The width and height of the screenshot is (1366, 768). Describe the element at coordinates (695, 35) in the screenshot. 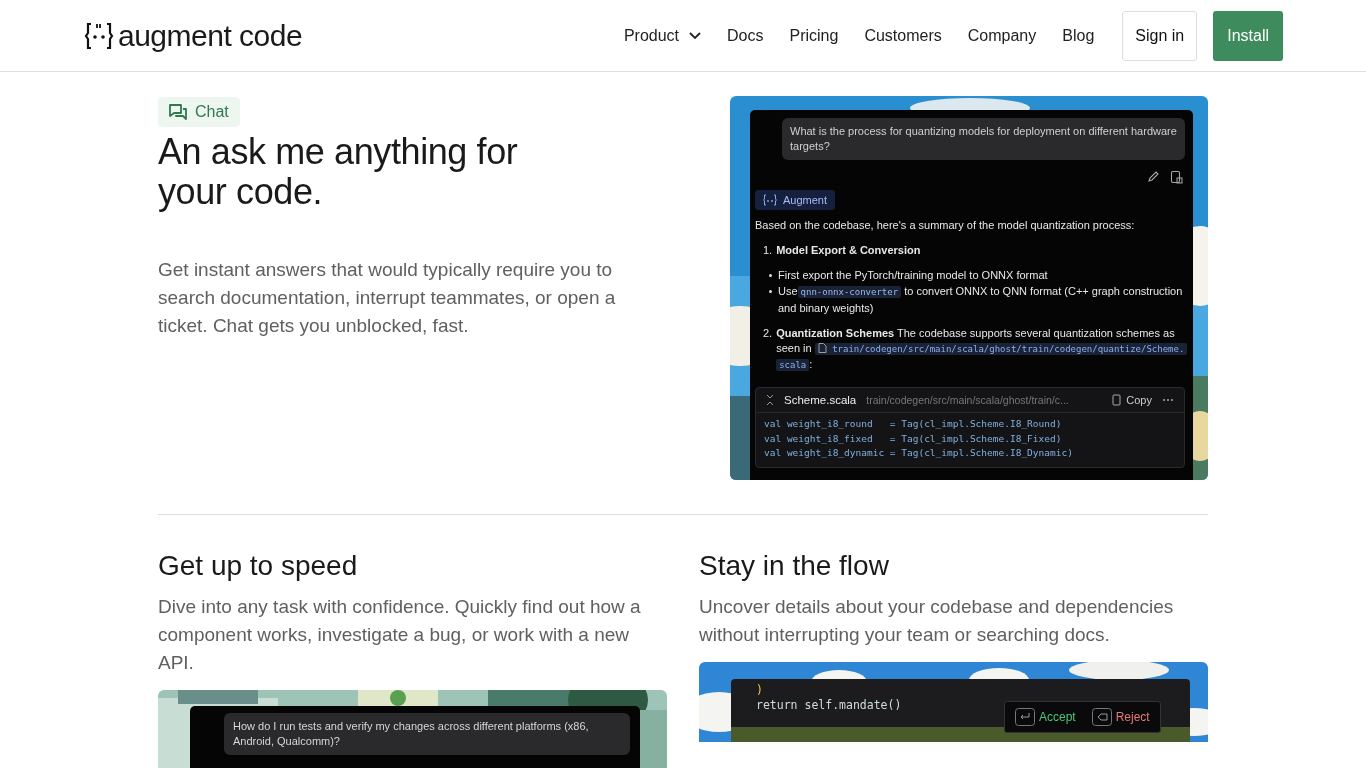

I see `chevron-down-icon` at that location.